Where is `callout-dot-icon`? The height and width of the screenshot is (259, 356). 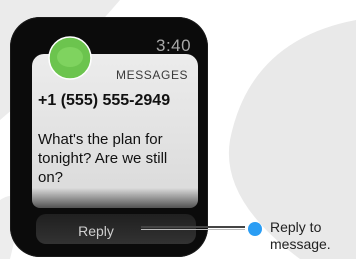 callout-dot-icon is located at coordinates (255, 229).